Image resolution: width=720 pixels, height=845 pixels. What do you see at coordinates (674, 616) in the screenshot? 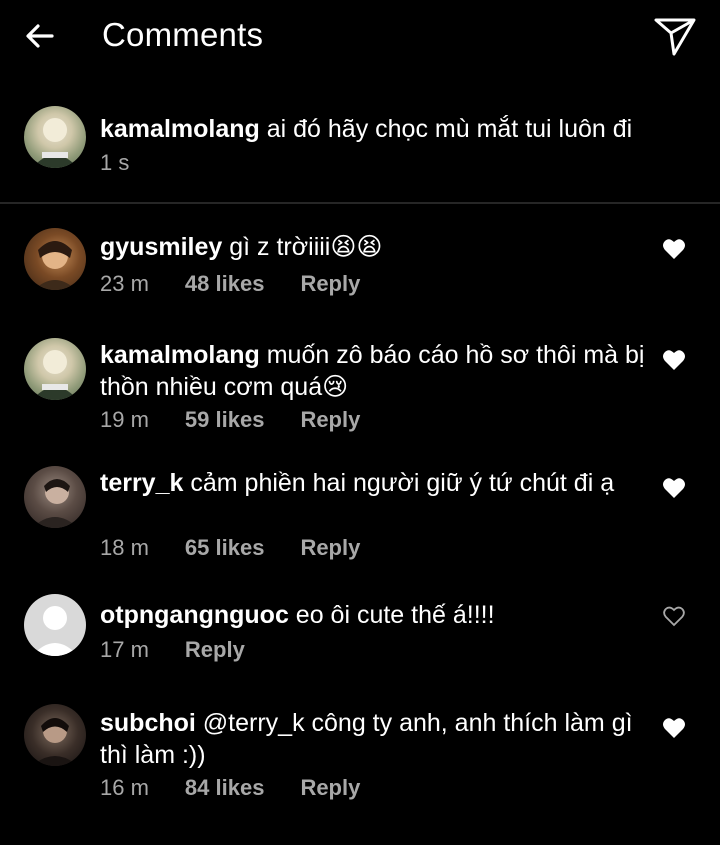
I see `heart-outline-icon` at bounding box center [674, 616].